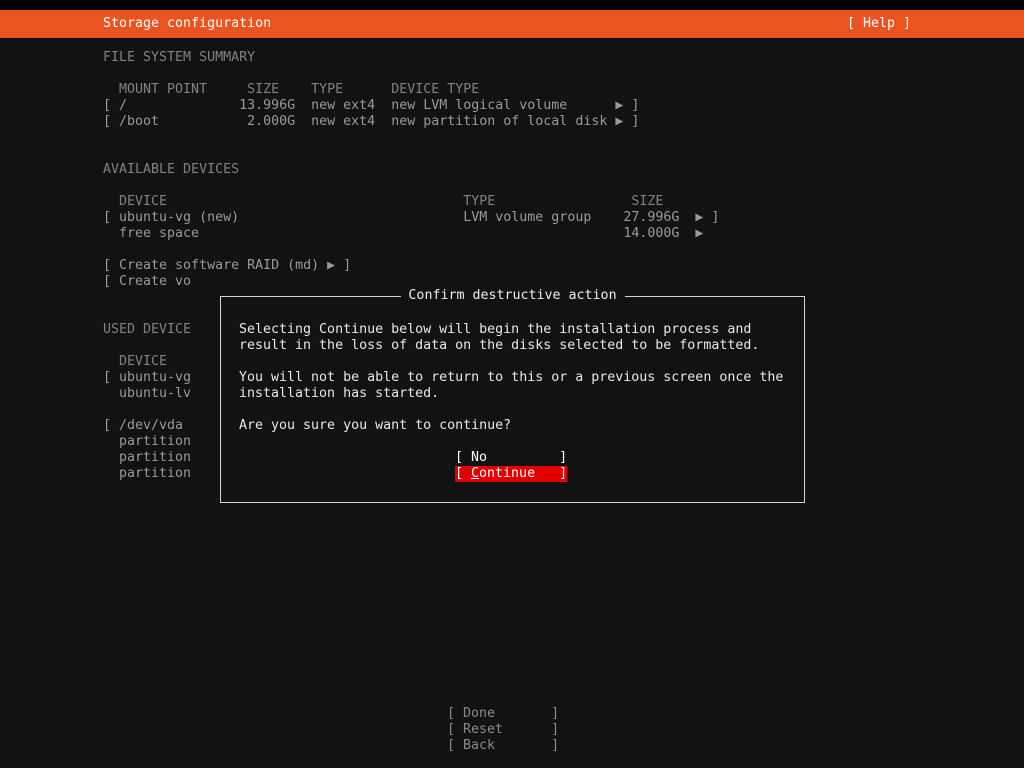  What do you see at coordinates (143, 426) in the screenshot?
I see `ud-row-dev-vda: [ /dev/vda` at bounding box center [143, 426].